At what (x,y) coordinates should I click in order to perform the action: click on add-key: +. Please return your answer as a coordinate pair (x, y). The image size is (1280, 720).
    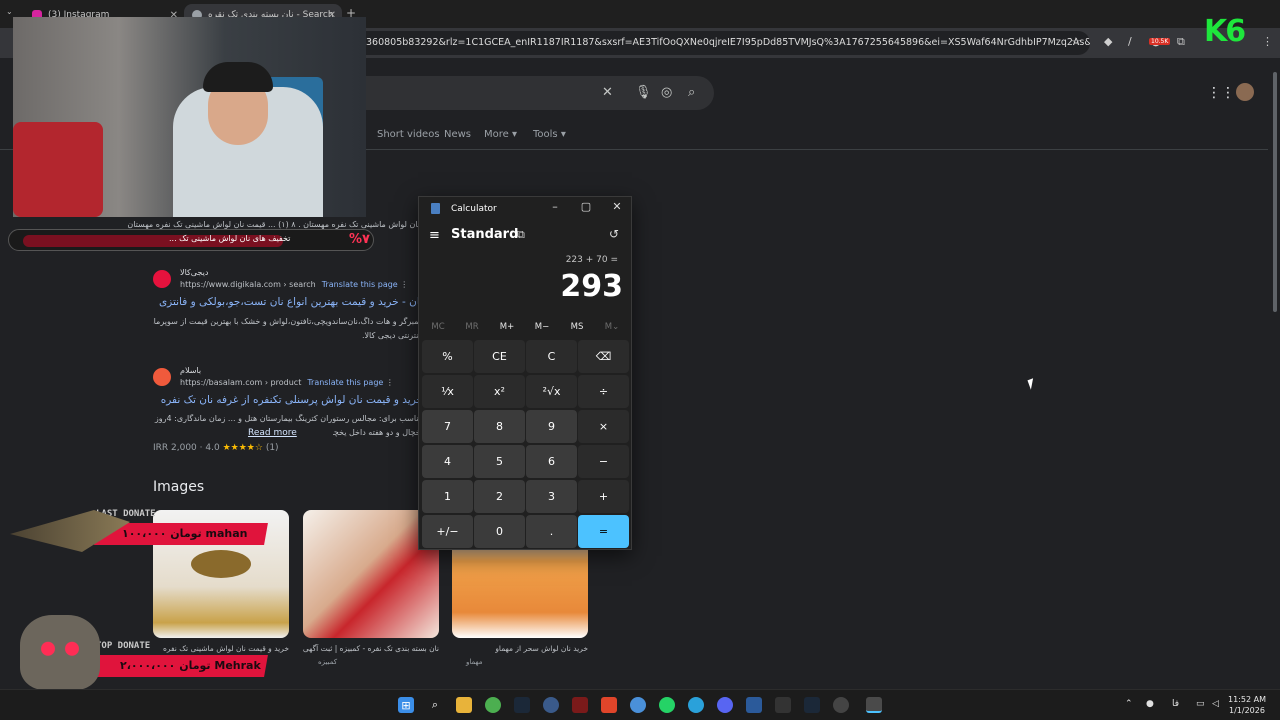
    Looking at the image, I should click on (603, 496).